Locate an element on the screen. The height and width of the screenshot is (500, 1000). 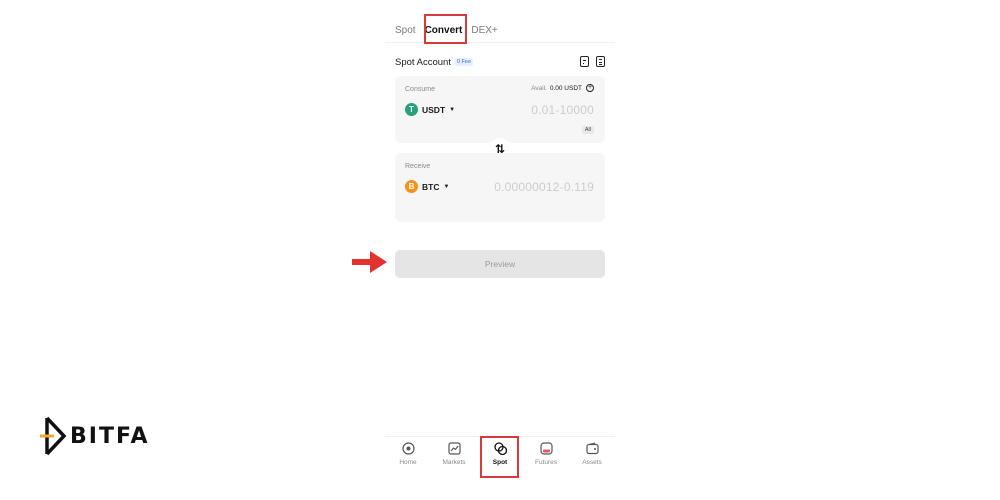
nav-item-markets: Markets is located at coordinates (454, 457).